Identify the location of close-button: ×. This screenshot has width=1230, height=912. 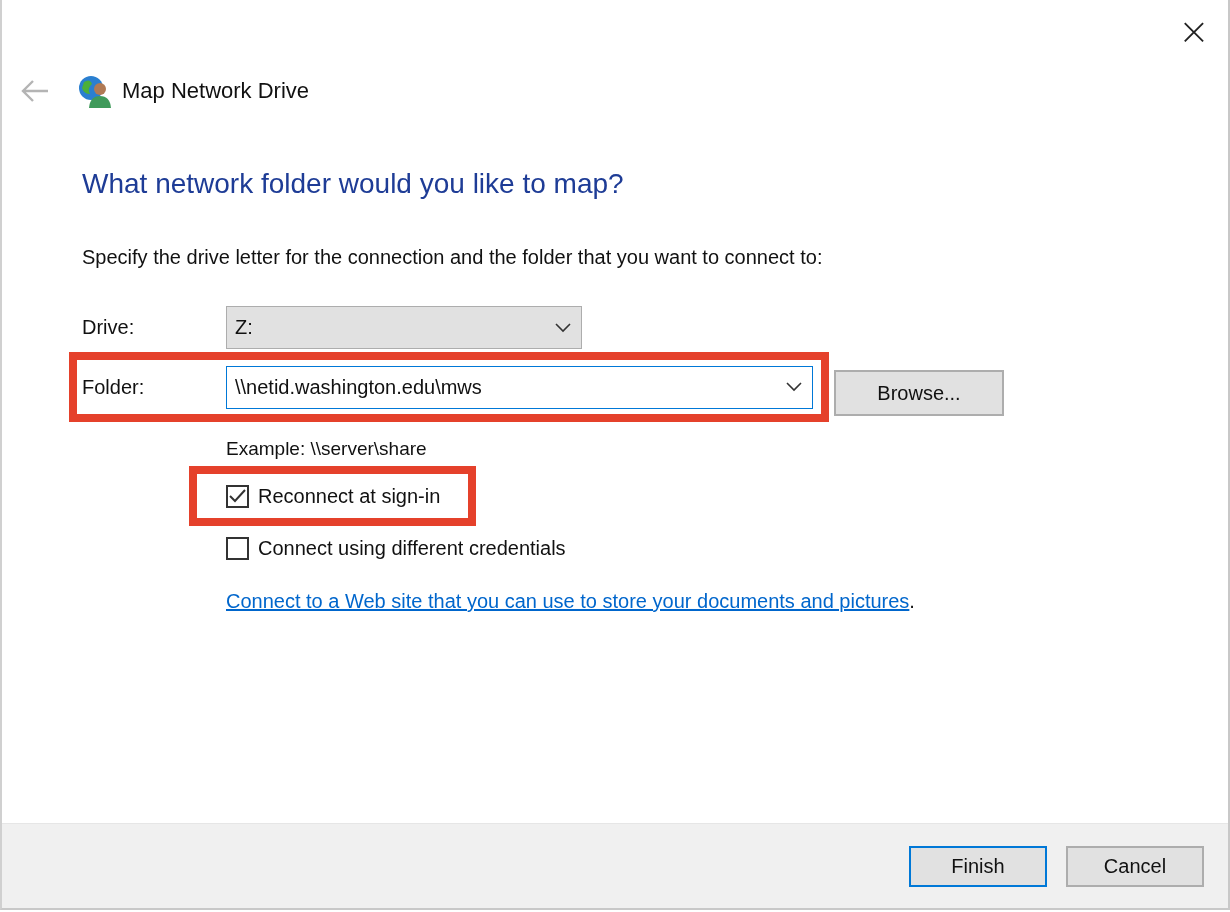
(1194, 31).